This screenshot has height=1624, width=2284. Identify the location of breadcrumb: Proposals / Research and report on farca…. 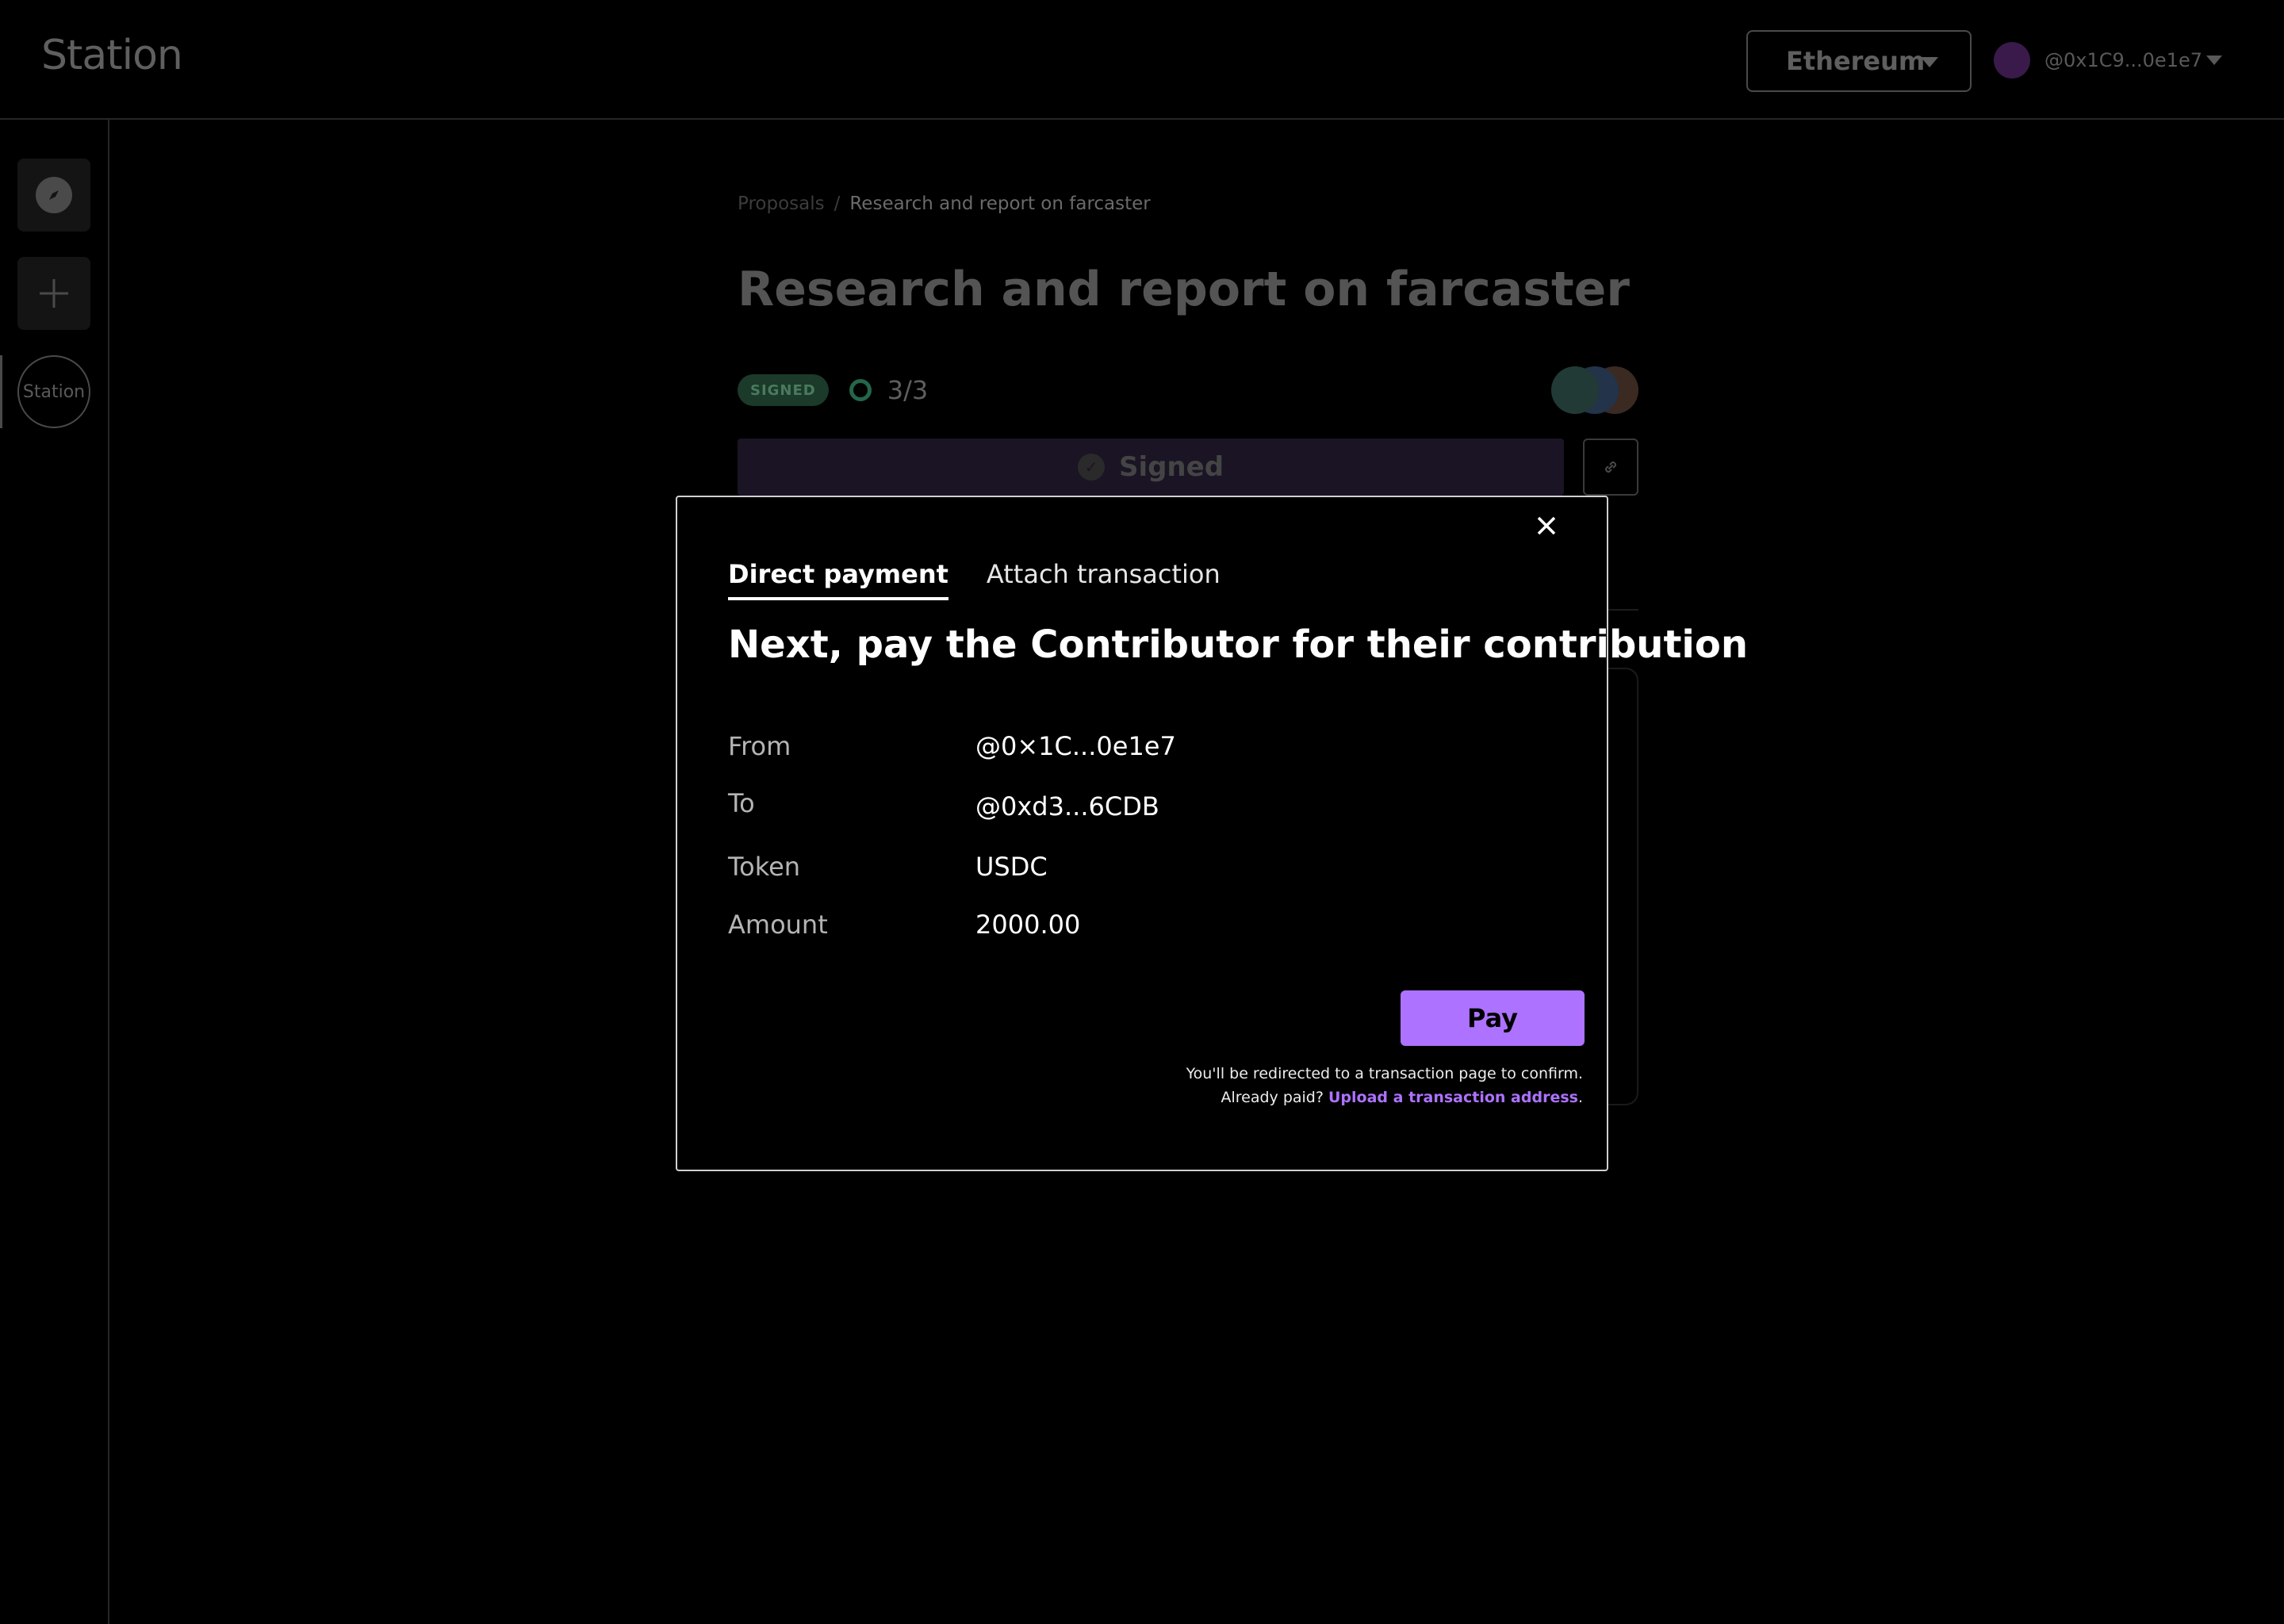
(944, 203).